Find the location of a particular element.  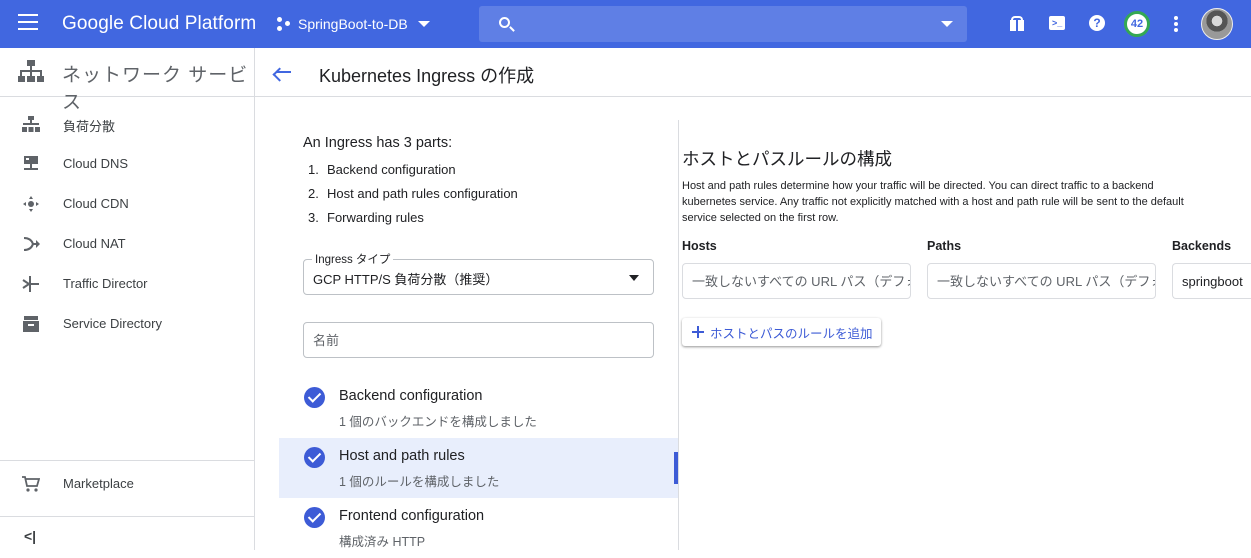

cart-icon is located at coordinates (31, 484).